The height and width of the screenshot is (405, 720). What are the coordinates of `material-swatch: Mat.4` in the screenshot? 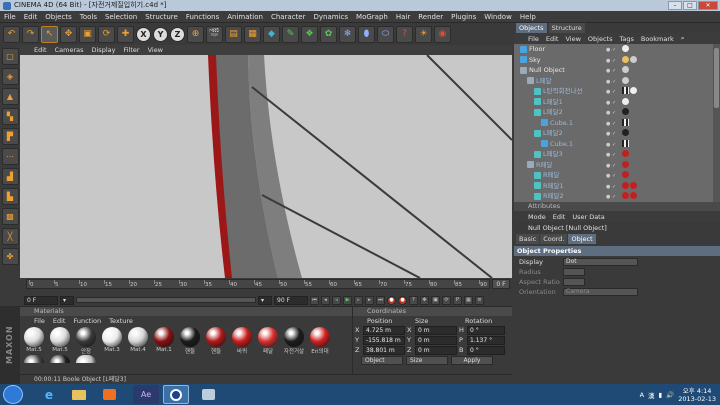 It's located at (138, 341).